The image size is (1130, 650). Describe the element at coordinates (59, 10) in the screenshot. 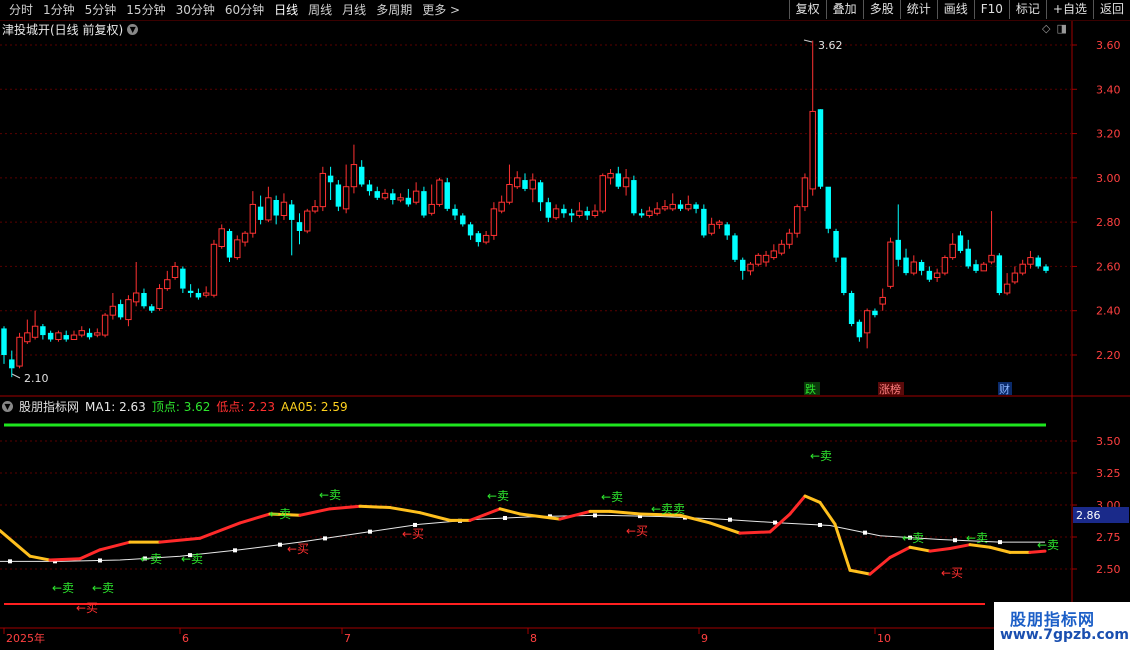

I see `tab-1min: 1分钟` at that location.